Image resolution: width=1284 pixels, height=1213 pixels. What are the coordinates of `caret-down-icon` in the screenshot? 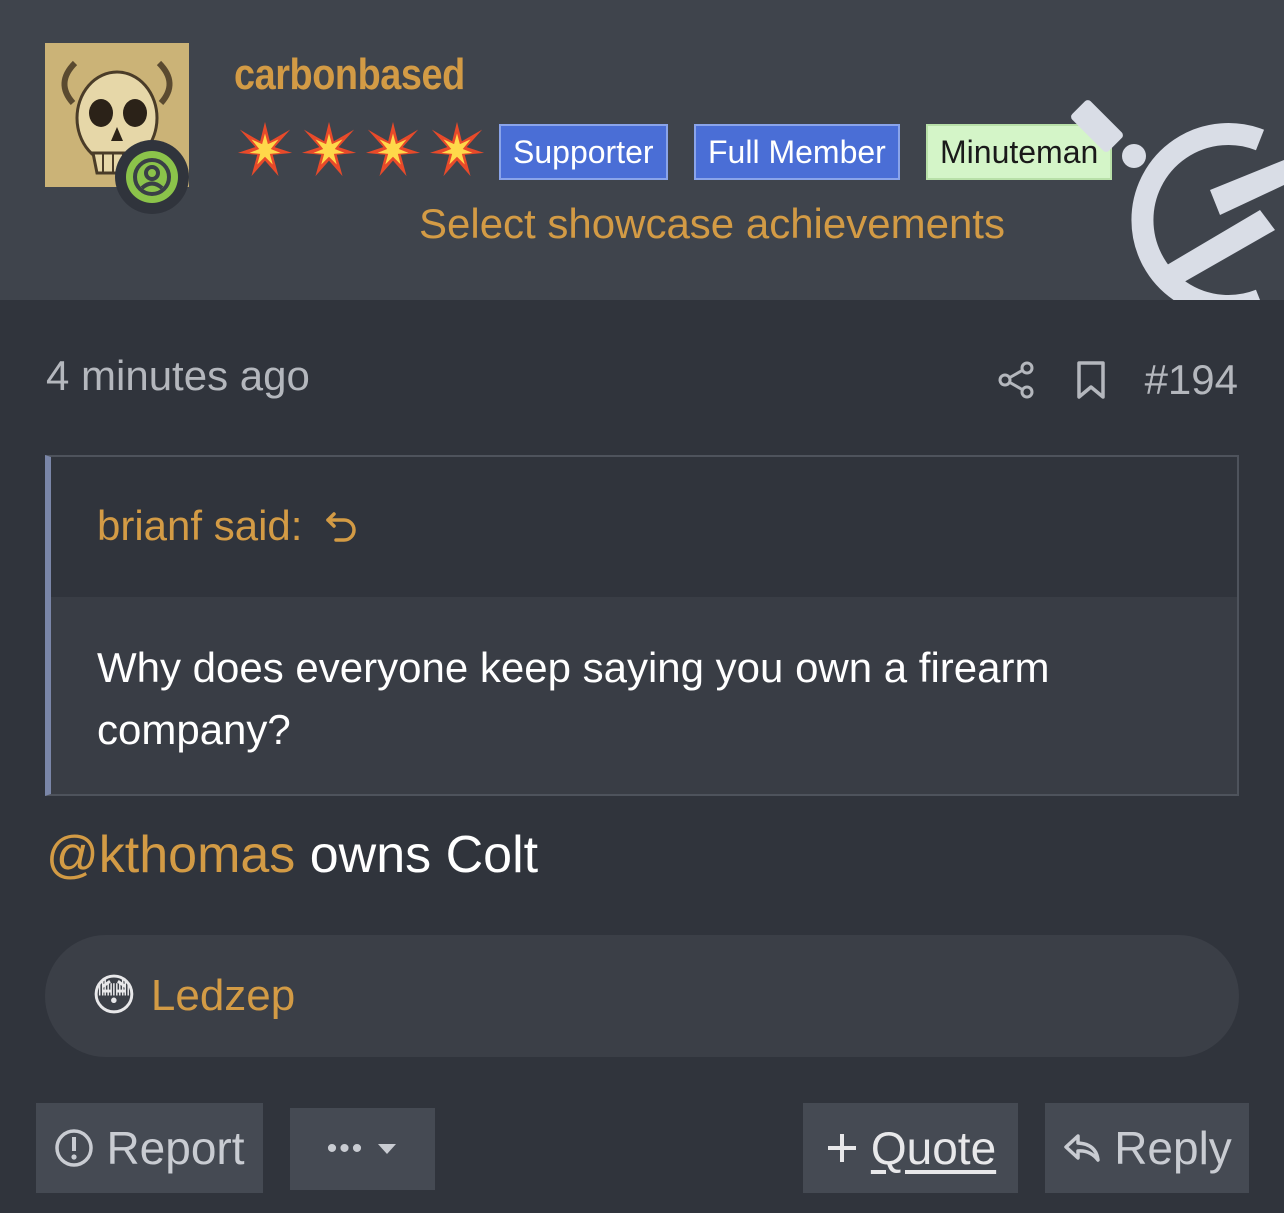 It's located at (387, 1149).